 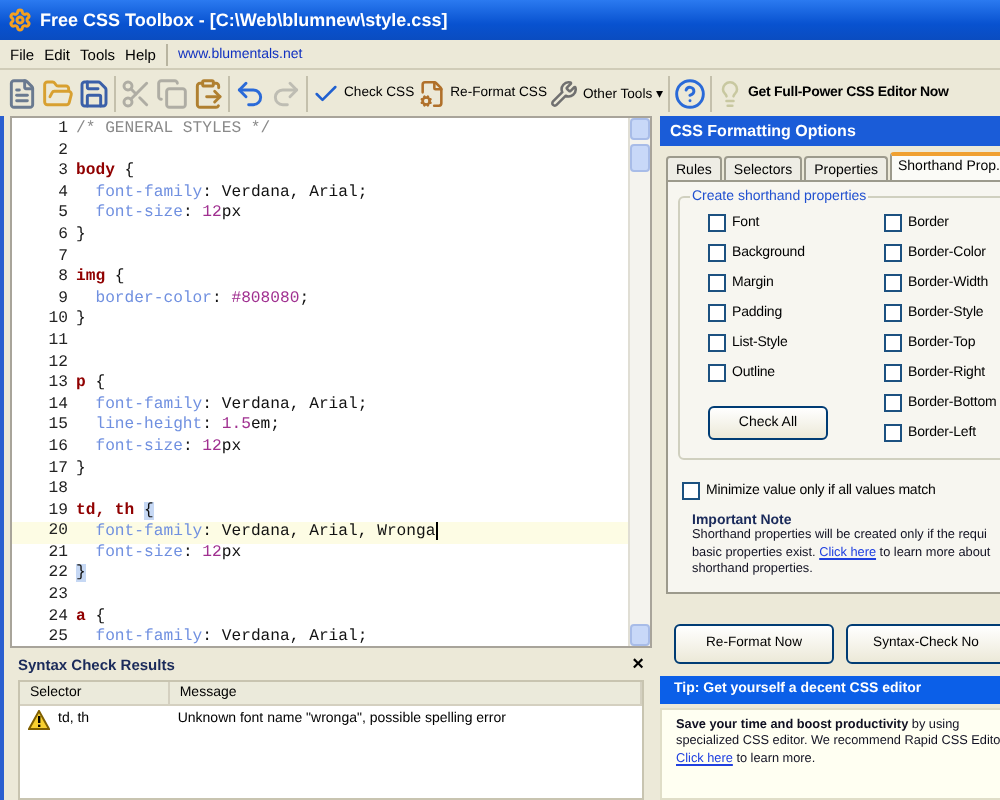 What do you see at coordinates (58, 597) in the screenshot?
I see `line-number: 23` at bounding box center [58, 597].